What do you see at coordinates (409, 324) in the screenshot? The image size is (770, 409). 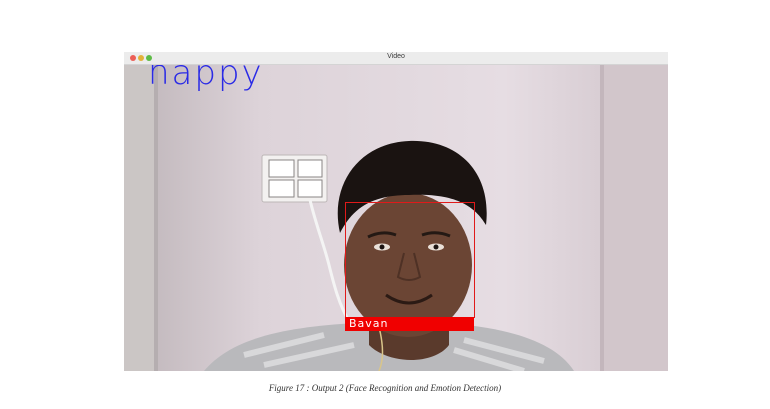 I see `name-label-bar: Bavan` at bounding box center [409, 324].